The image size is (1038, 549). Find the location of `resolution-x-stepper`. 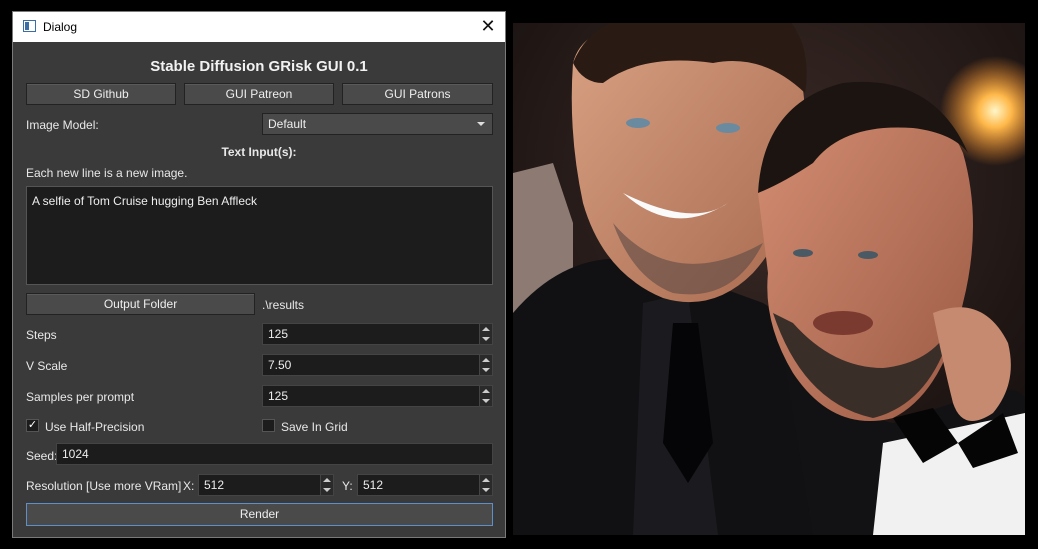

resolution-x-stepper is located at coordinates (326, 485).